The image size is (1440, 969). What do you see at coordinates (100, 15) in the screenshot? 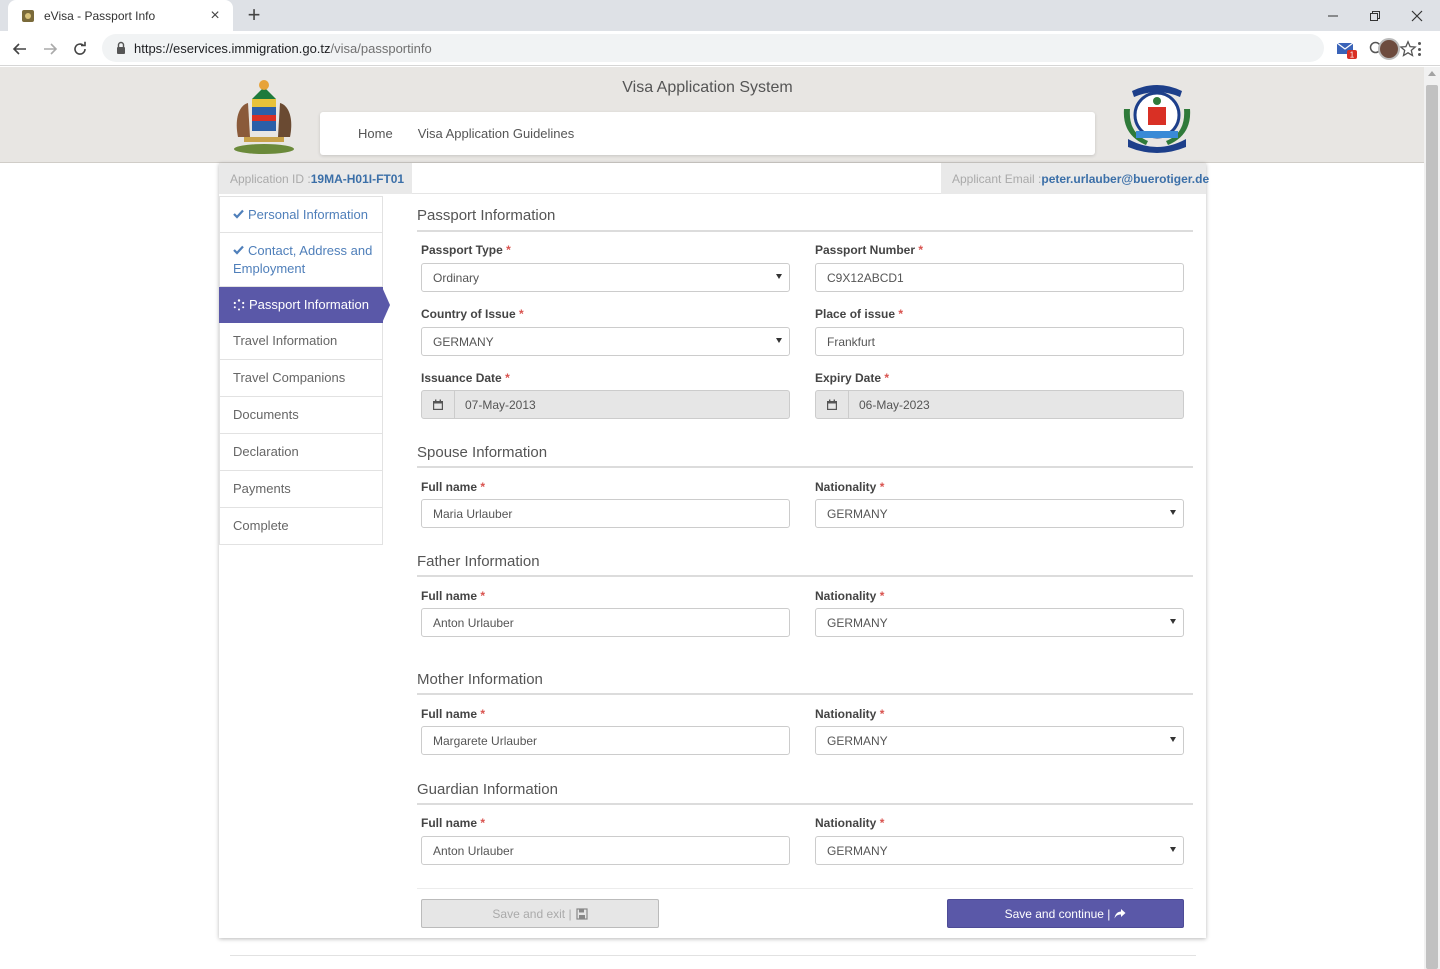
I see `tab-title: eVisa - Passport Info` at bounding box center [100, 15].